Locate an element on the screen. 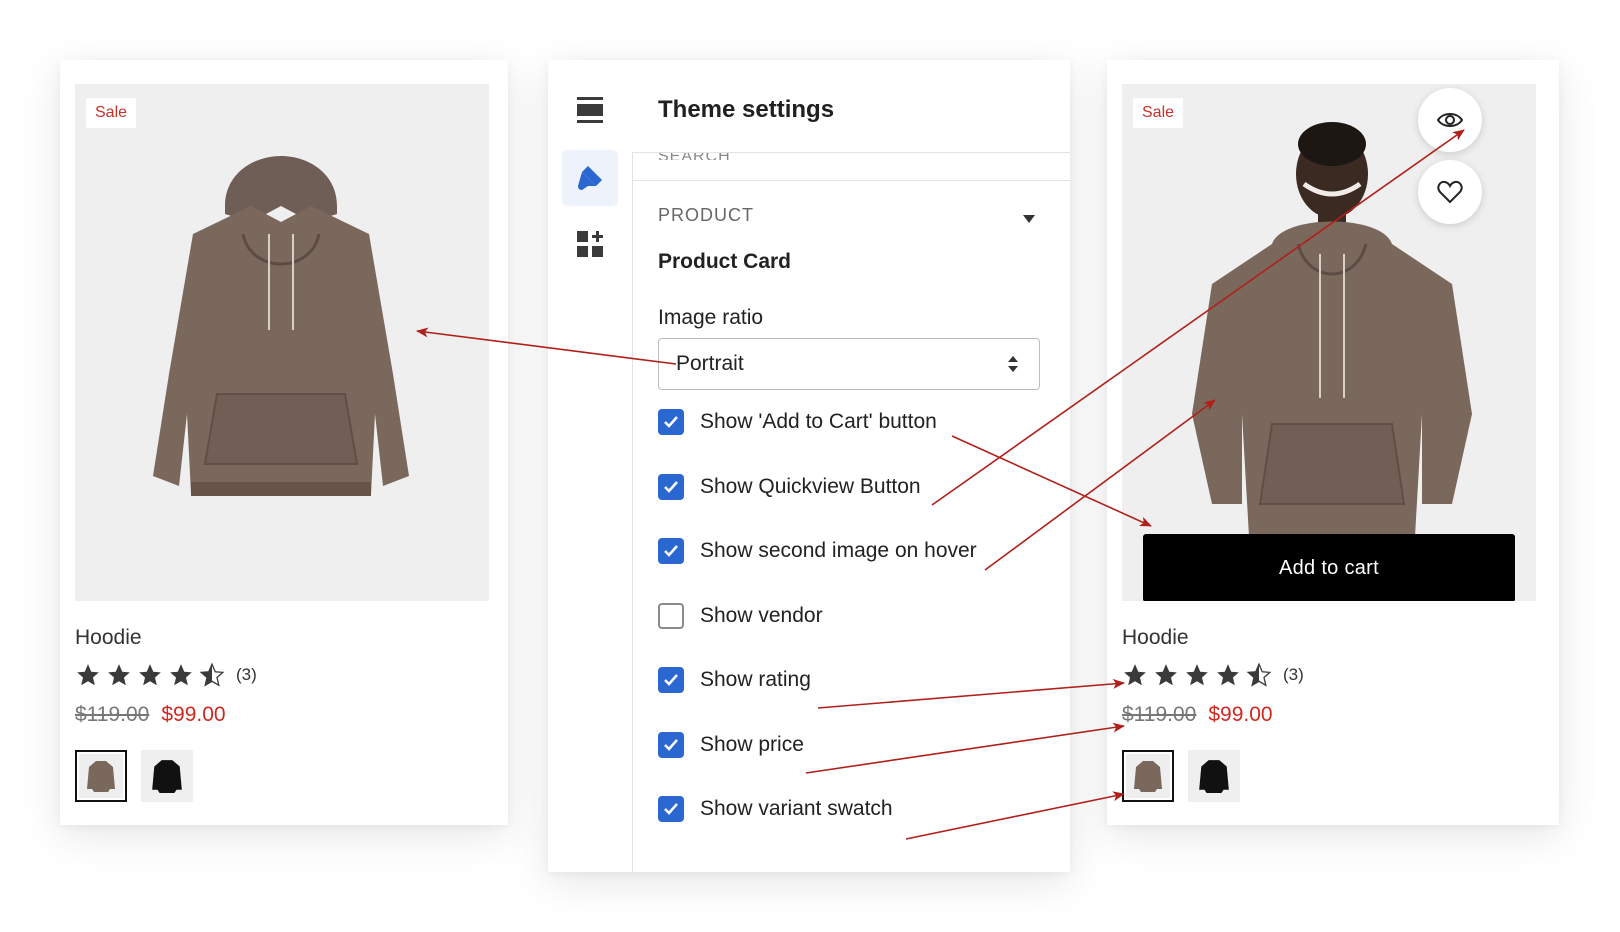  layout-sections-icon is located at coordinates (590, 110).